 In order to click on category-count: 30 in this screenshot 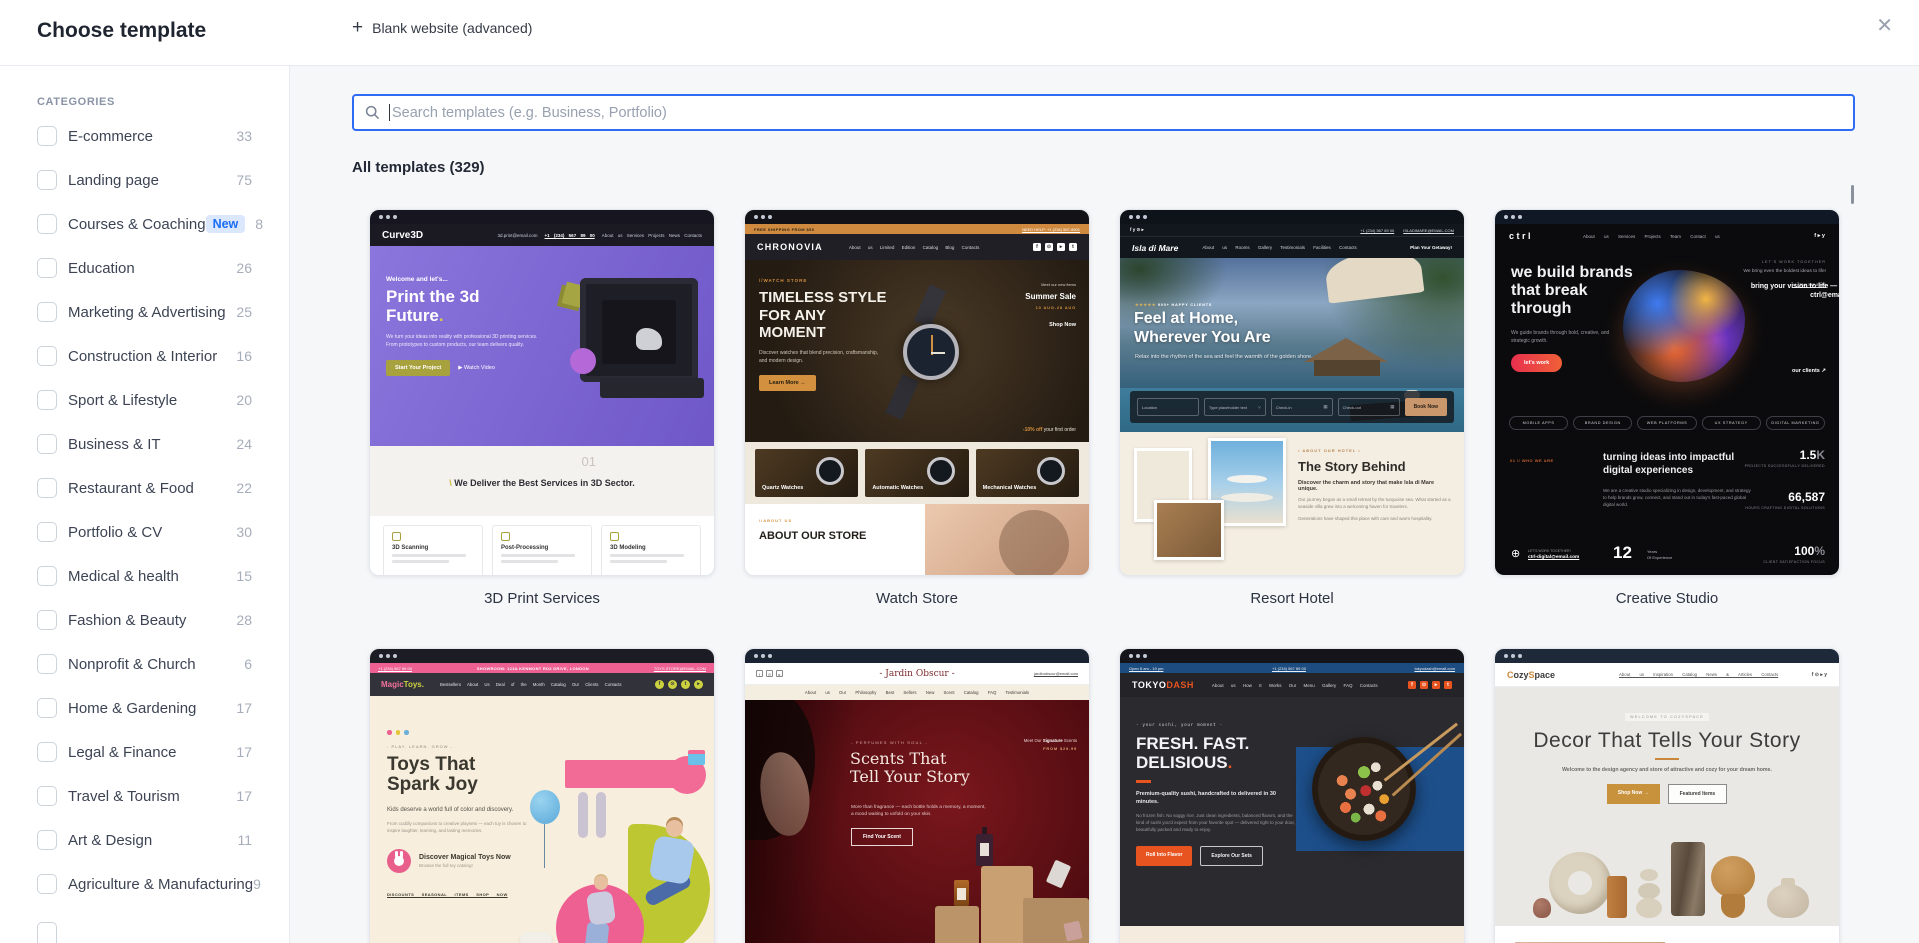, I will do `click(244, 532)`.